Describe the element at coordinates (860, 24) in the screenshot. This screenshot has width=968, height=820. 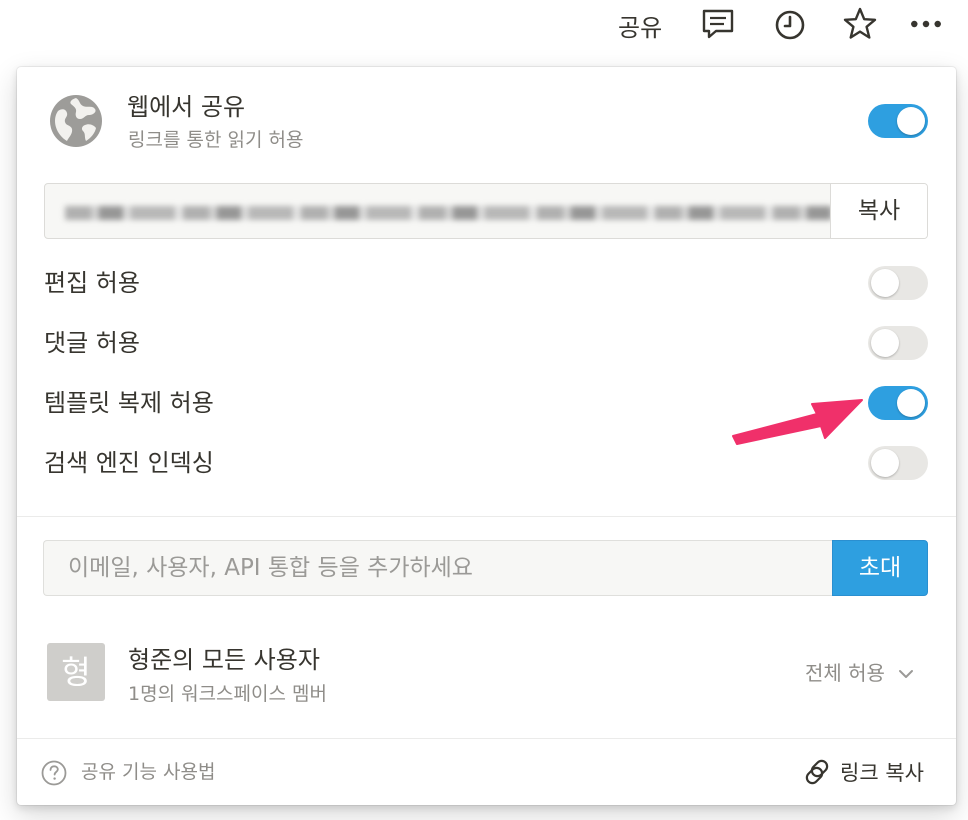
I see `star-icon` at that location.